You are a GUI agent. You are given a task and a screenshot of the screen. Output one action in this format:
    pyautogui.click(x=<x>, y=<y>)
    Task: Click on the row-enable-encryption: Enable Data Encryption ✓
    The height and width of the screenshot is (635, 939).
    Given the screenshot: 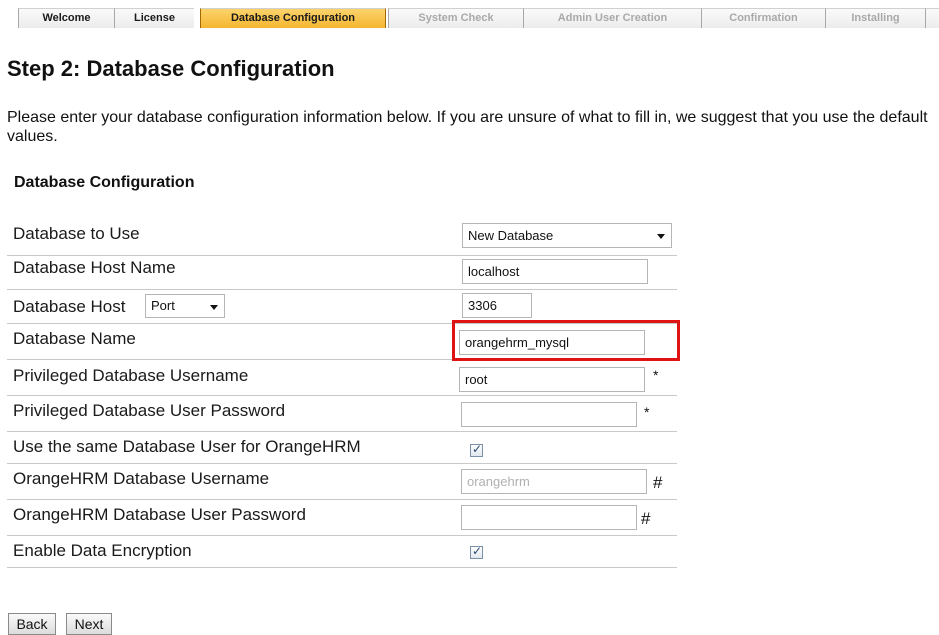 What is the action you would take?
    pyautogui.click(x=342, y=552)
    